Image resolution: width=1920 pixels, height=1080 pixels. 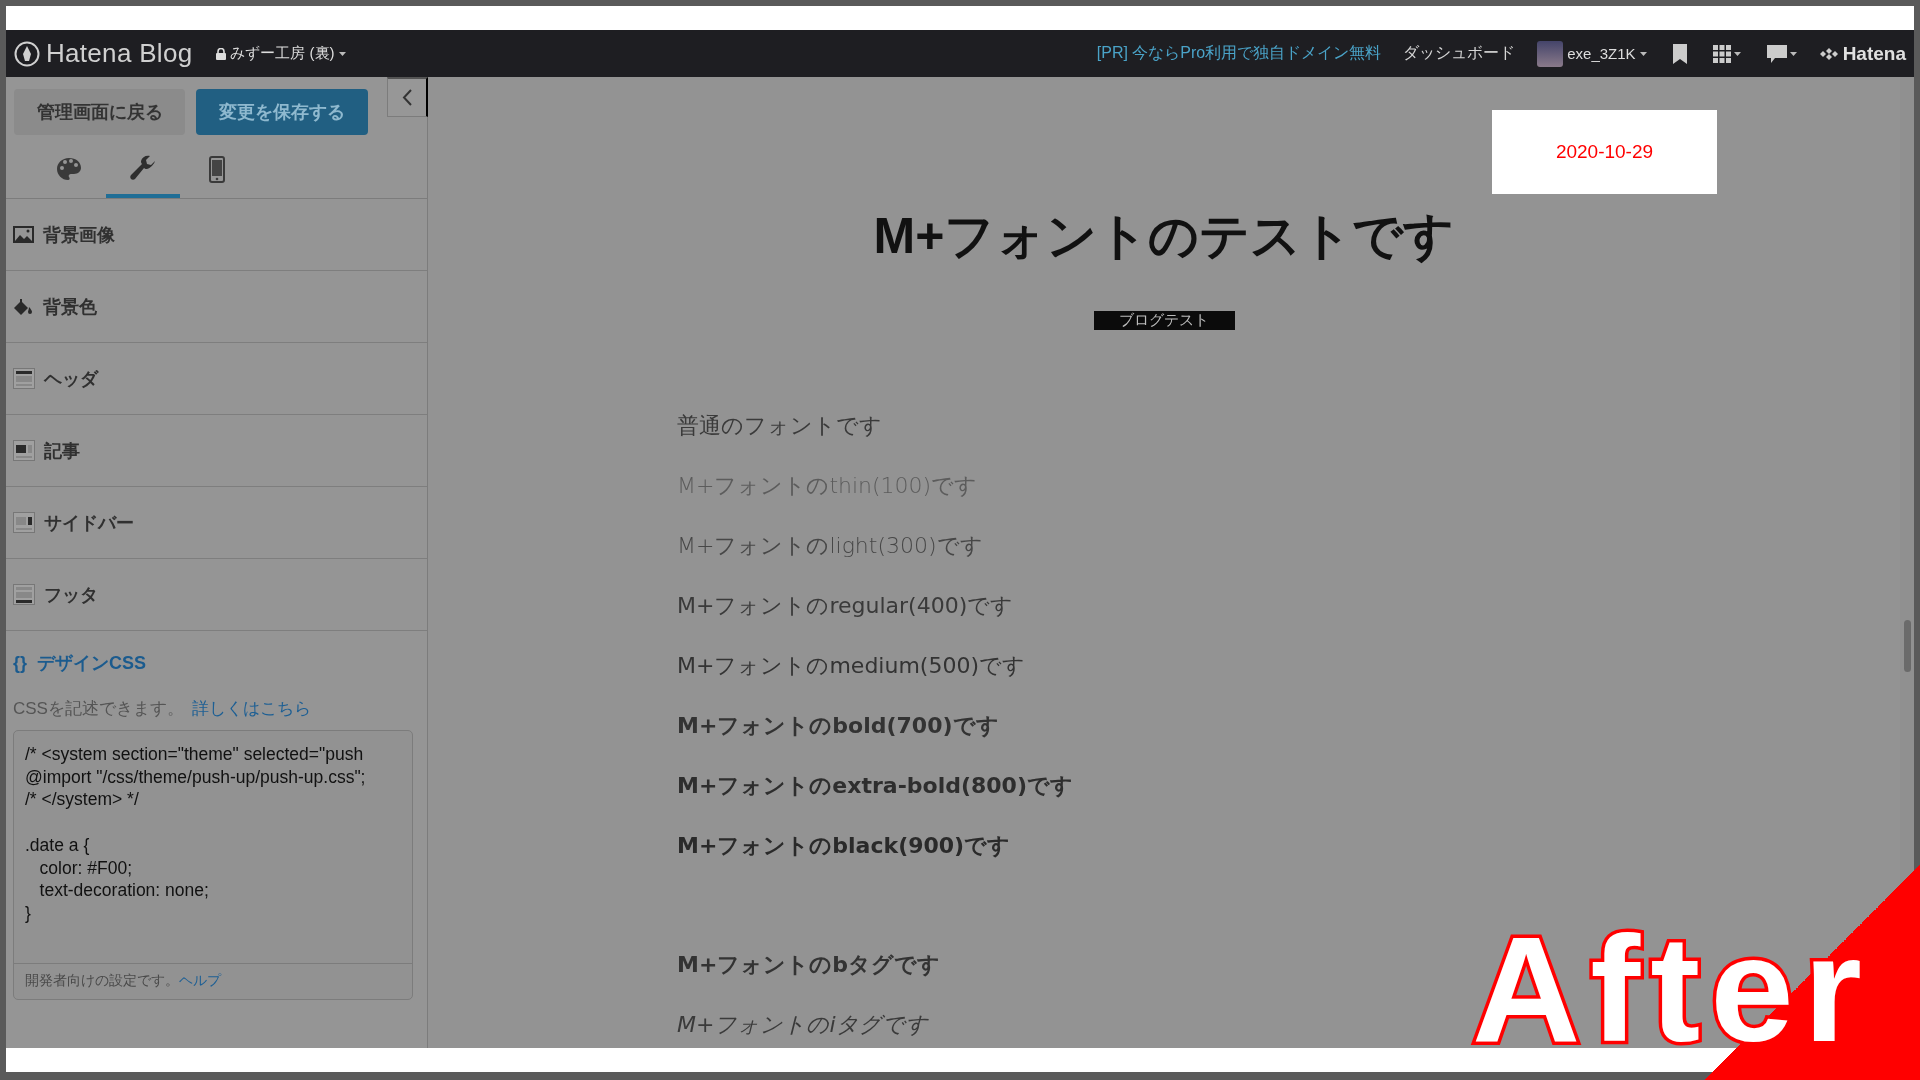 I want to click on logo-text: Hatena Blog, so click(x=119, y=53).